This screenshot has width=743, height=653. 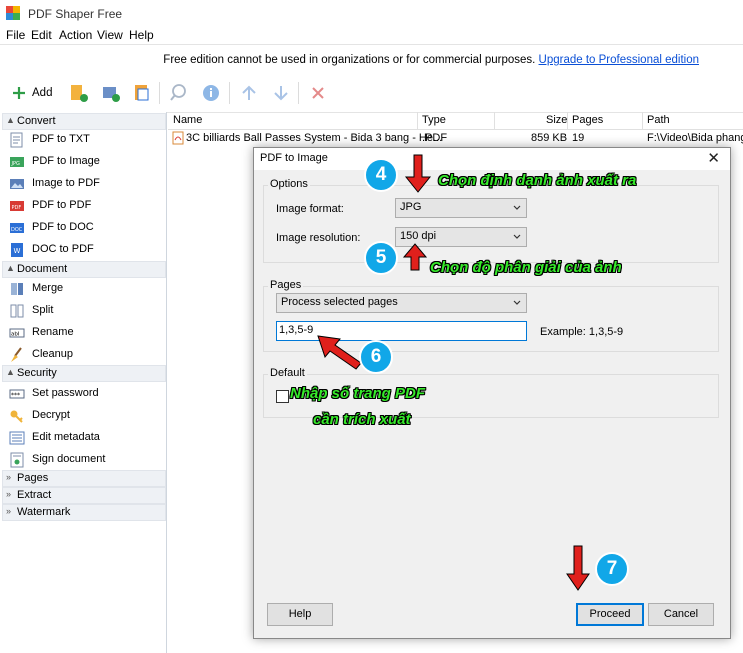 What do you see at coordinates (381, 258) in the screenshot?
I see `step-badge-5: 5` at bounding box center [381, 258].